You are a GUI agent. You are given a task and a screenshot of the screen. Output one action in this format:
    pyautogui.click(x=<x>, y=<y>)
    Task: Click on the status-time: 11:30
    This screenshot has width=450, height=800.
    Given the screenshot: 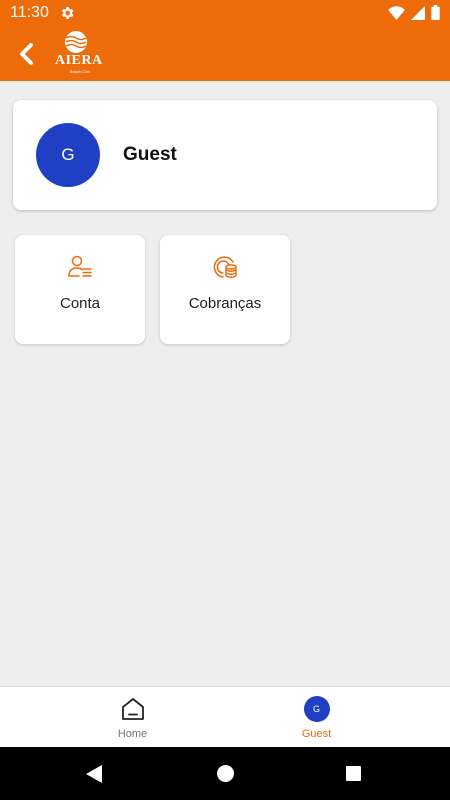 What is the action you would take?
    pyautogui.click(x=29, y=12)
    